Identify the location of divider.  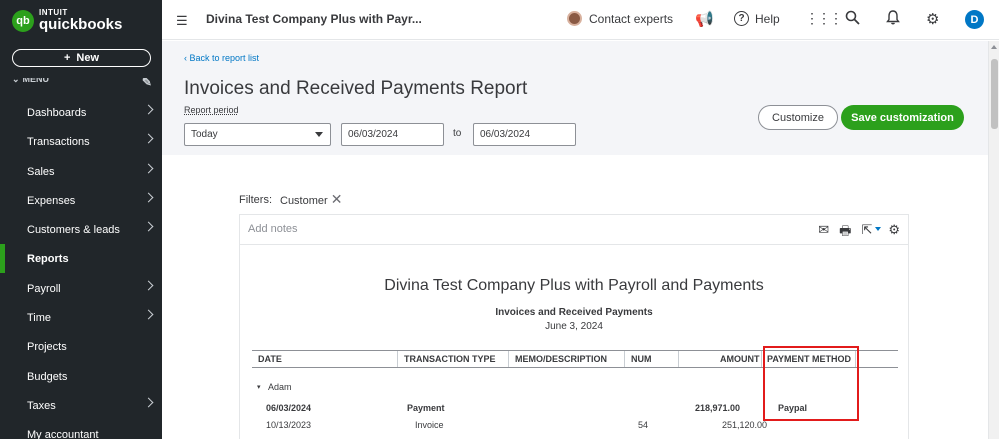
(574, 244).